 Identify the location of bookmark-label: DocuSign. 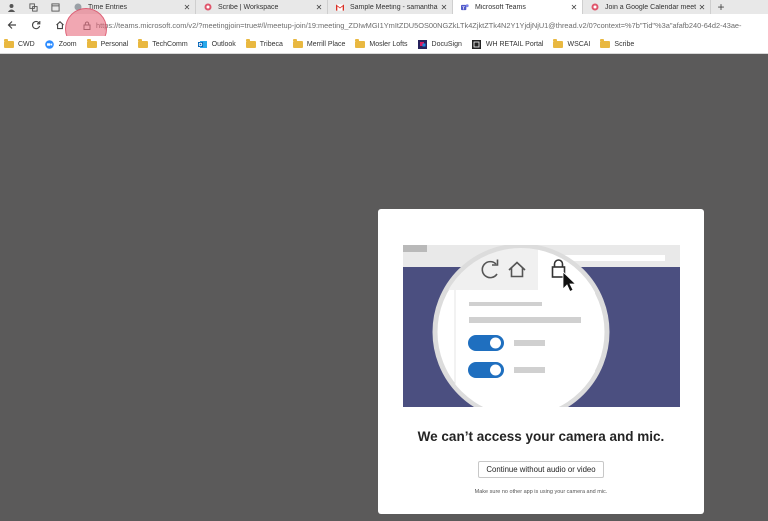
(446, 44).